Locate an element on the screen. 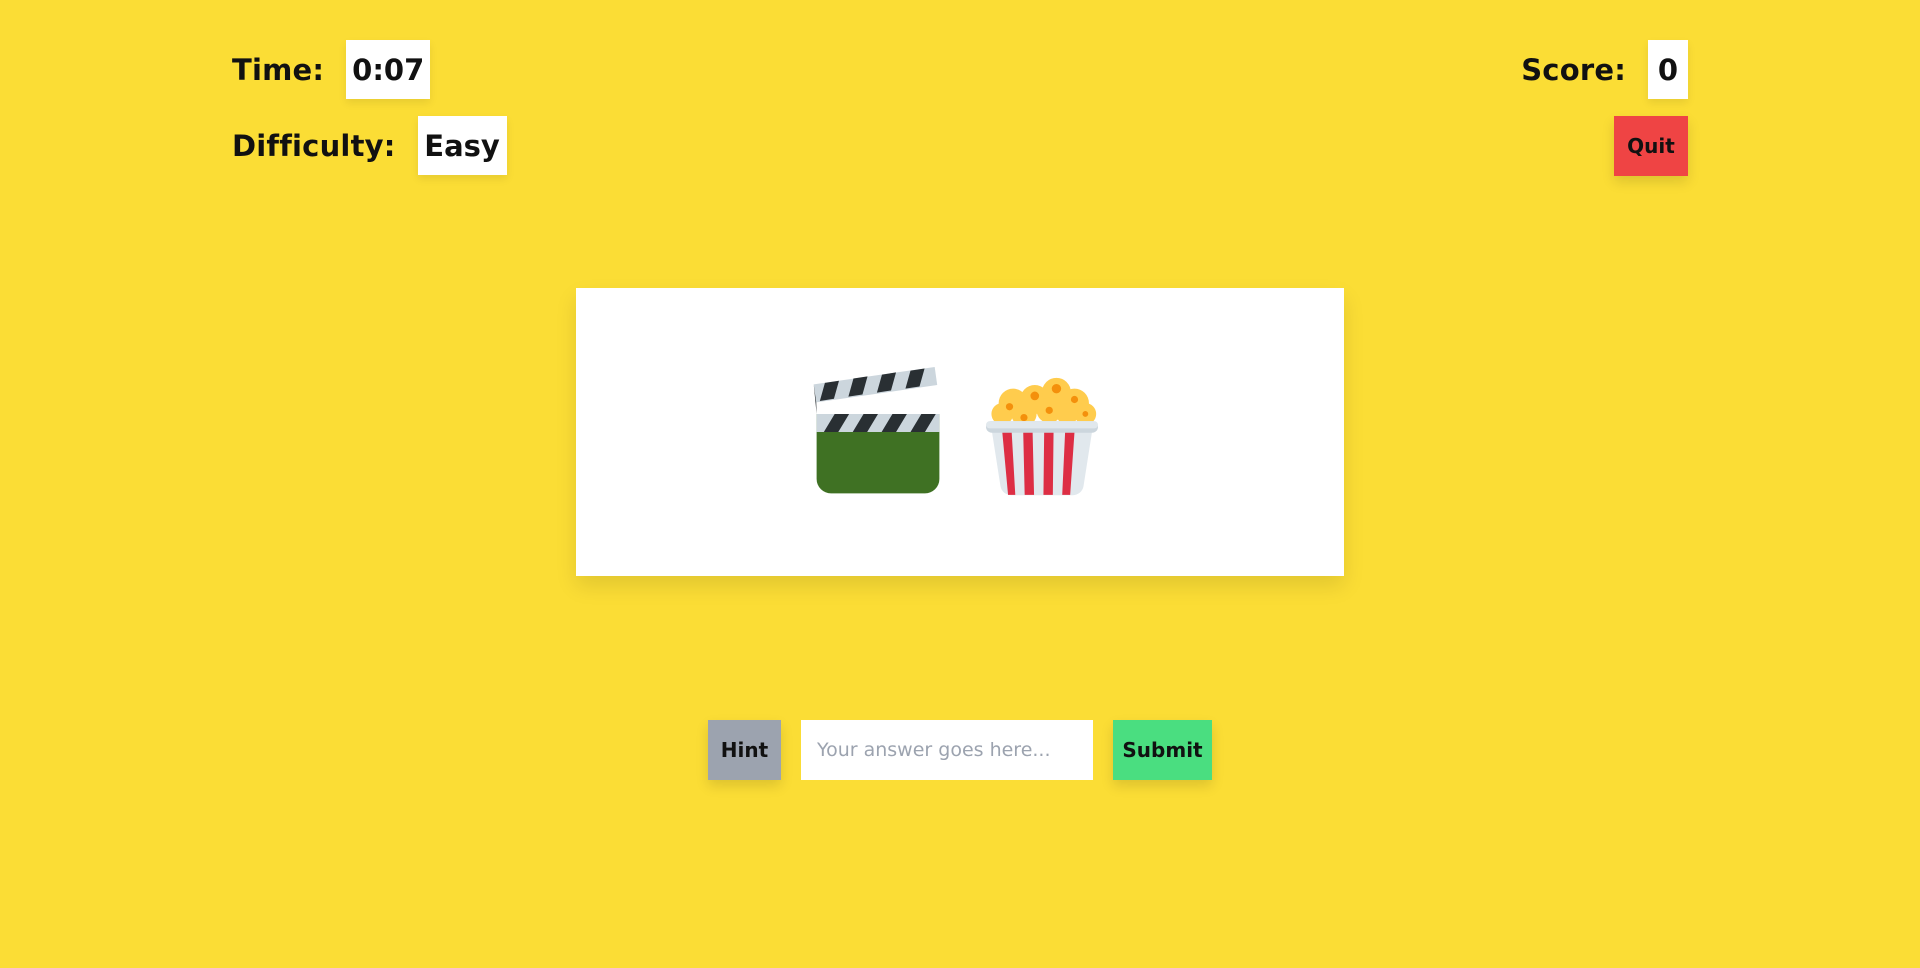 The height and width of the screenshot is (968, 1920). submit-button: Submit is located at coordinates (1162, 750).